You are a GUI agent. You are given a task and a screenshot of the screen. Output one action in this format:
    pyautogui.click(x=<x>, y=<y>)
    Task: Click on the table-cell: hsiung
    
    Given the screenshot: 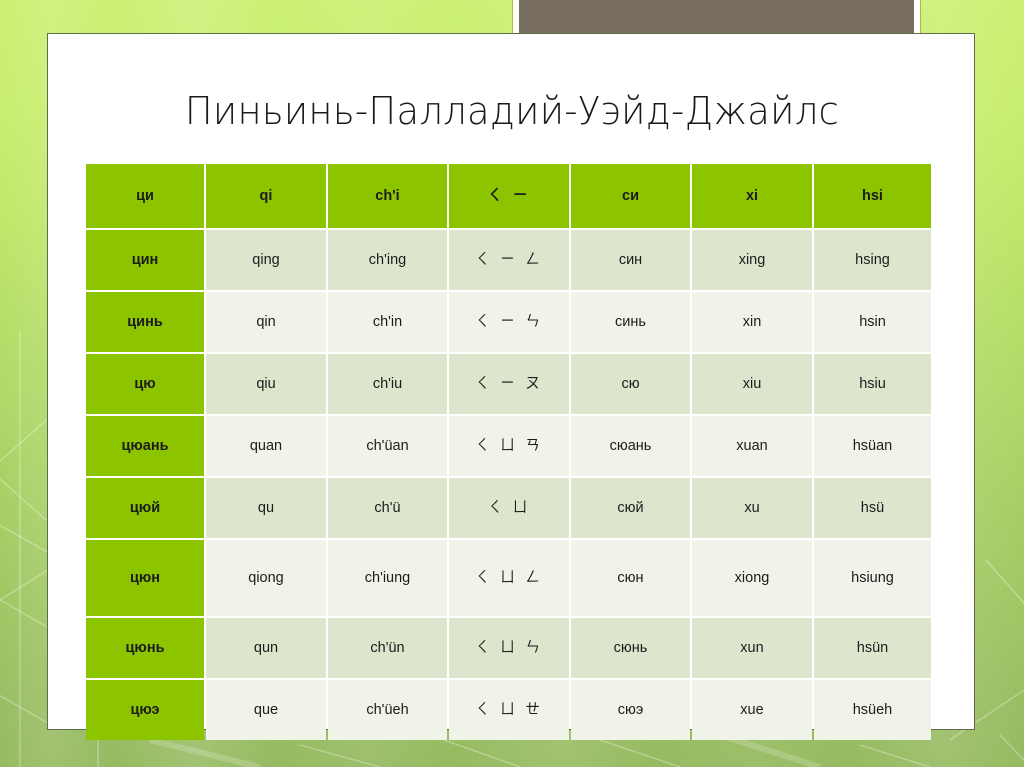 What is the action you would take?
    pyautogui.click(x=872, y=578)
    